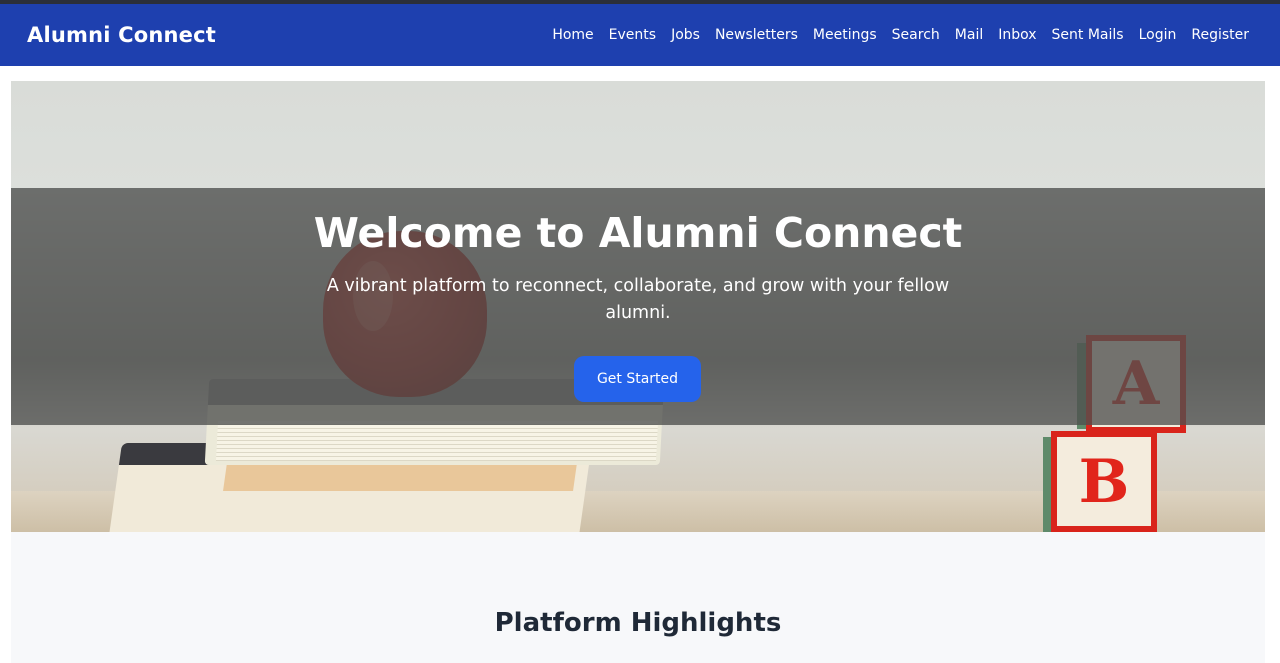  What do you see at coordinates (121, 35) in the screenshot?
I see `brand-logo: Alumni Connect` at bounding box center [121, 35].